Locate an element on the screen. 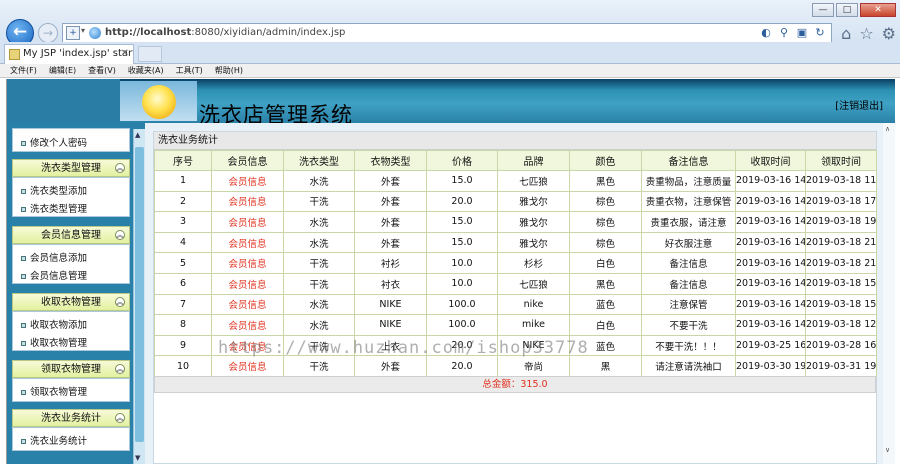  menu-tools: 工具(T) is located at coordinates (189, 70).